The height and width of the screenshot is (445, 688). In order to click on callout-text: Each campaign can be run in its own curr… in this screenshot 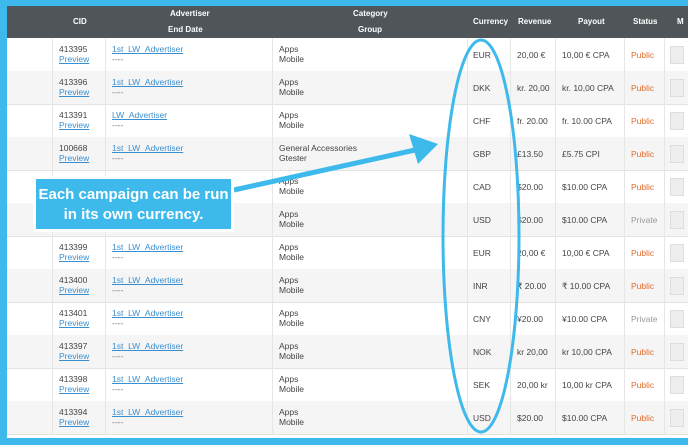, I will do `click(133, 204)`.